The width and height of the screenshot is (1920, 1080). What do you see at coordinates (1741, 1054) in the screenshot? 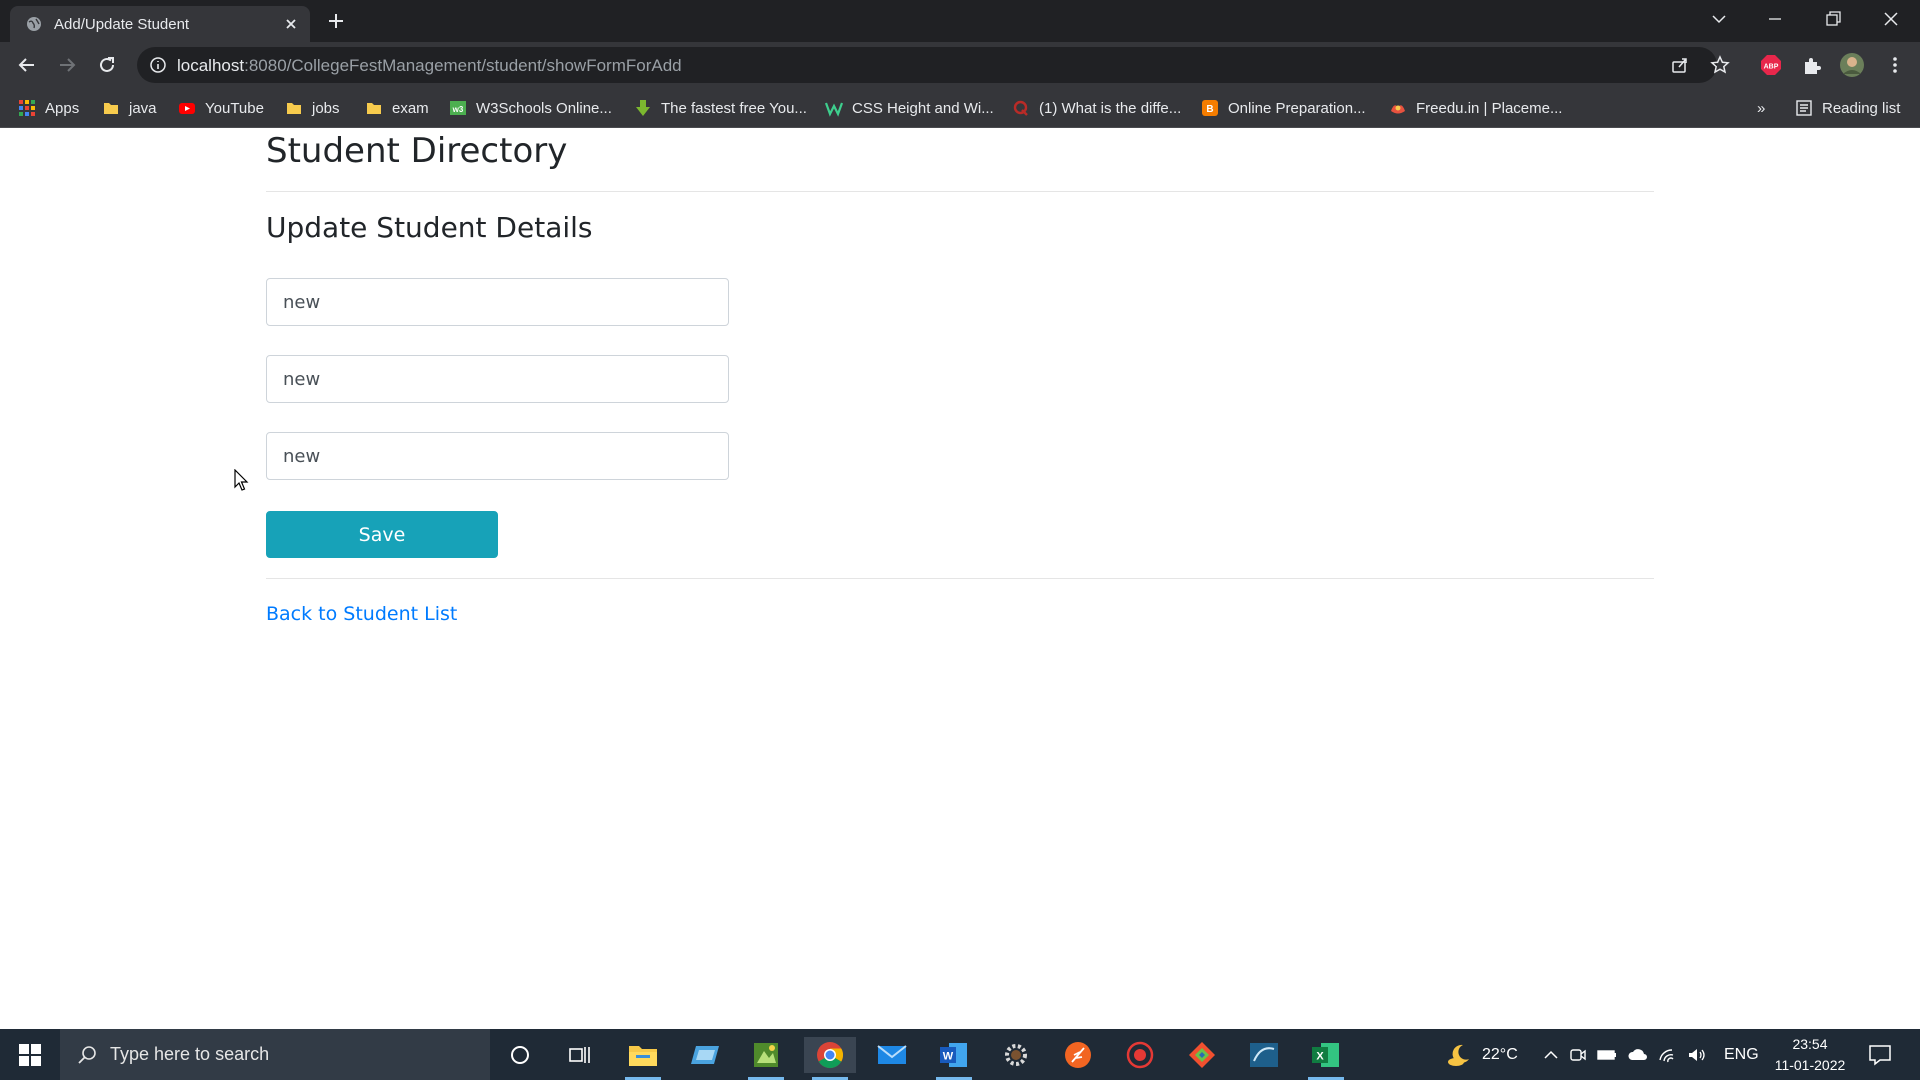
I see `language-indicator: ENG` at bounding box center [1741, 1054].